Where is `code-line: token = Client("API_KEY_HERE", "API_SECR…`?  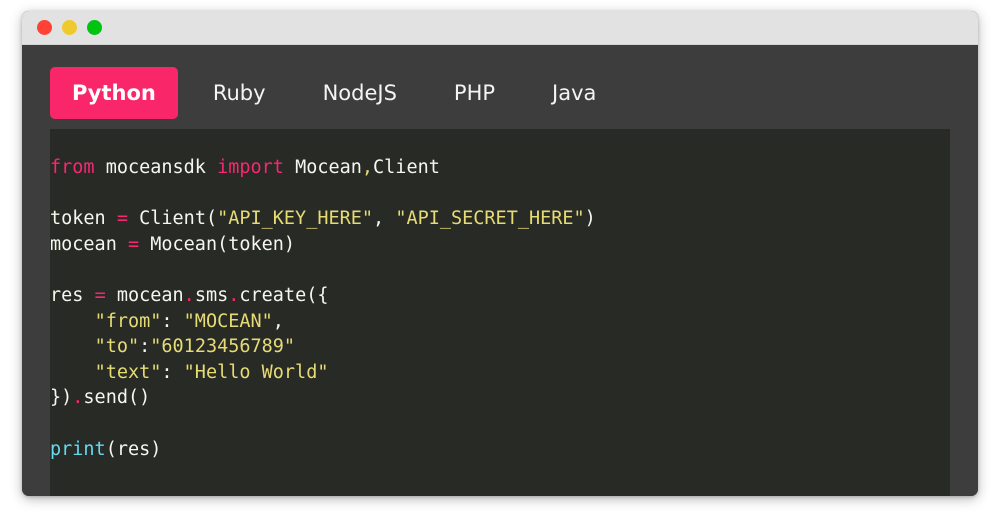
code-line: token = Client("API_KEY_HERE", "API_SECR… is located at coordinates (323, 218).